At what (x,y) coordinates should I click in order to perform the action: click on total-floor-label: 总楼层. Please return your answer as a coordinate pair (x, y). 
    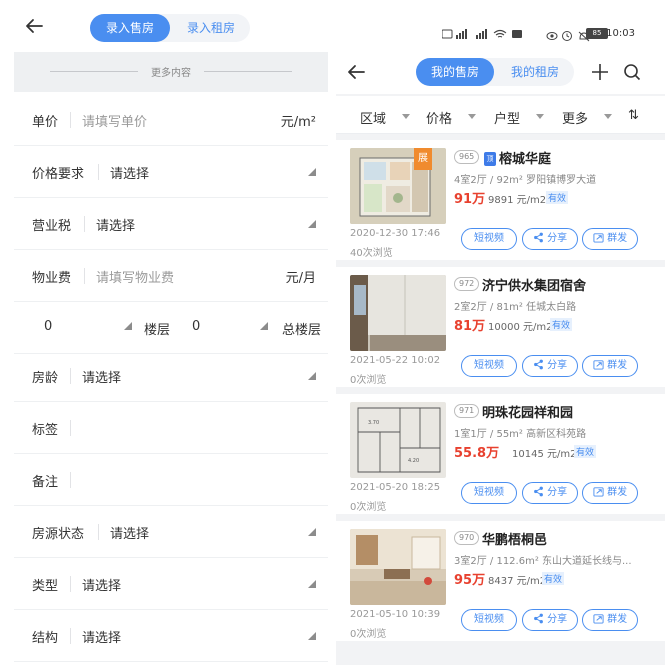
    Looking at the image, I should click on (302, 330).